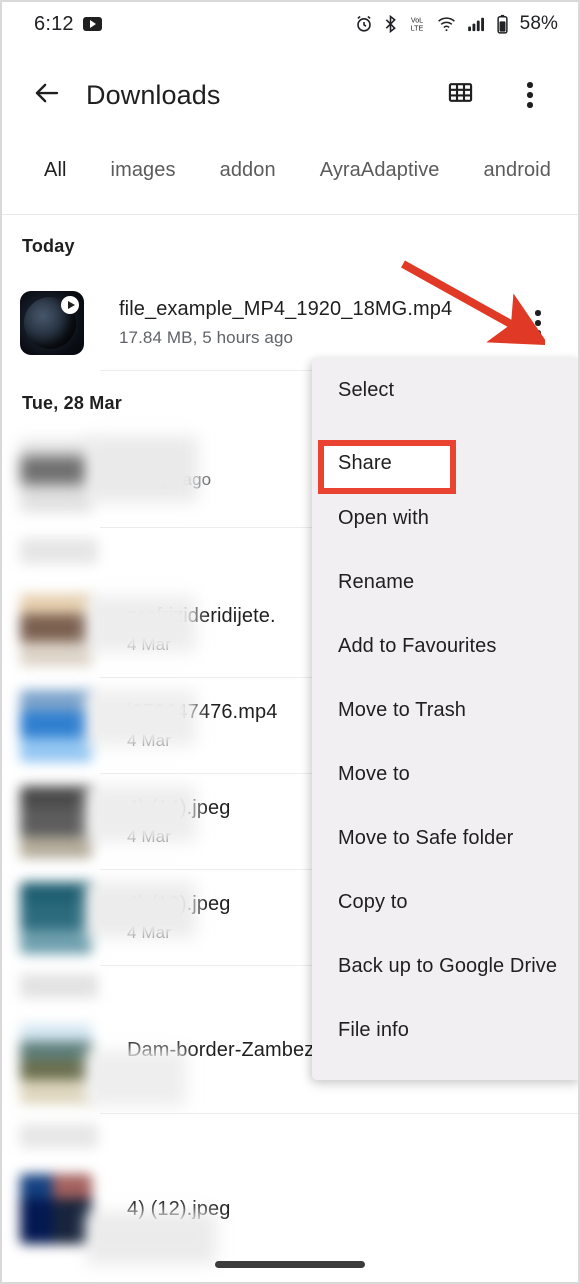 This screenshot has width=580, height=1284. What do you see at coordinates (143, 162) in the screenshot?
I see `tab-images: images` at bounding box center [143, 162].